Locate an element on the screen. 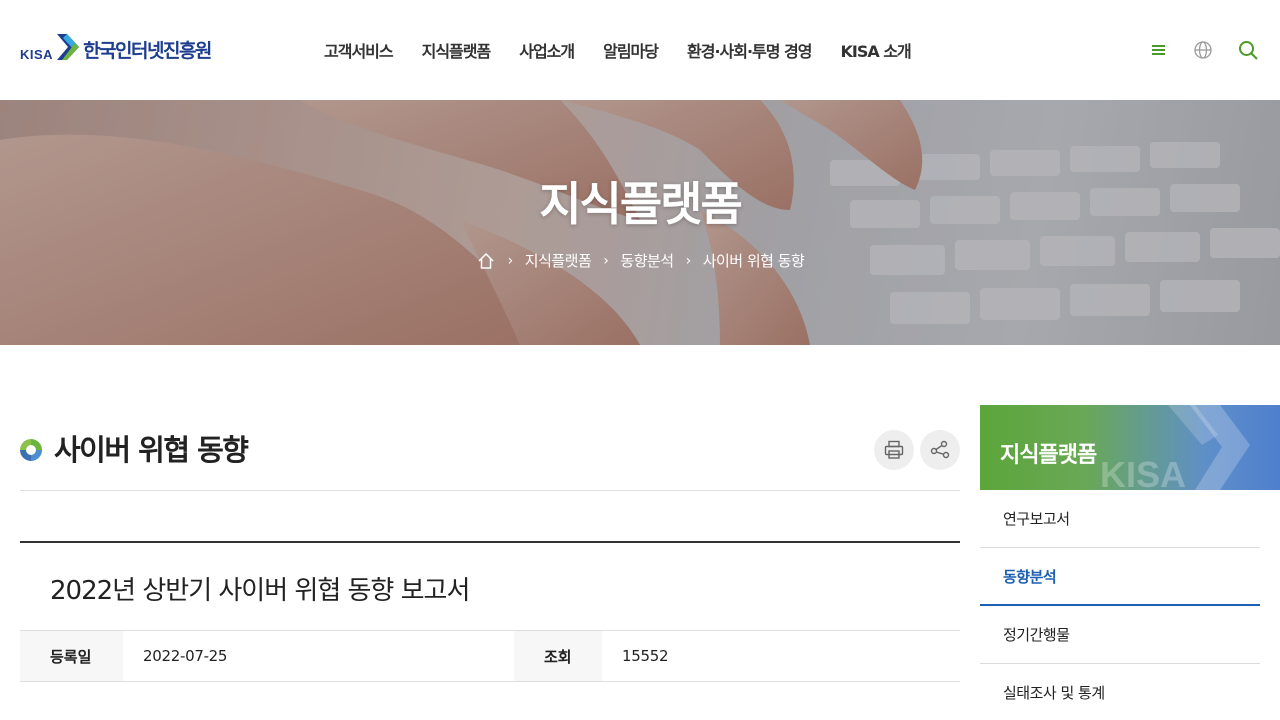  breadcrumb-item-1: 지식플랫폼 is located at coordinates (558, 260).